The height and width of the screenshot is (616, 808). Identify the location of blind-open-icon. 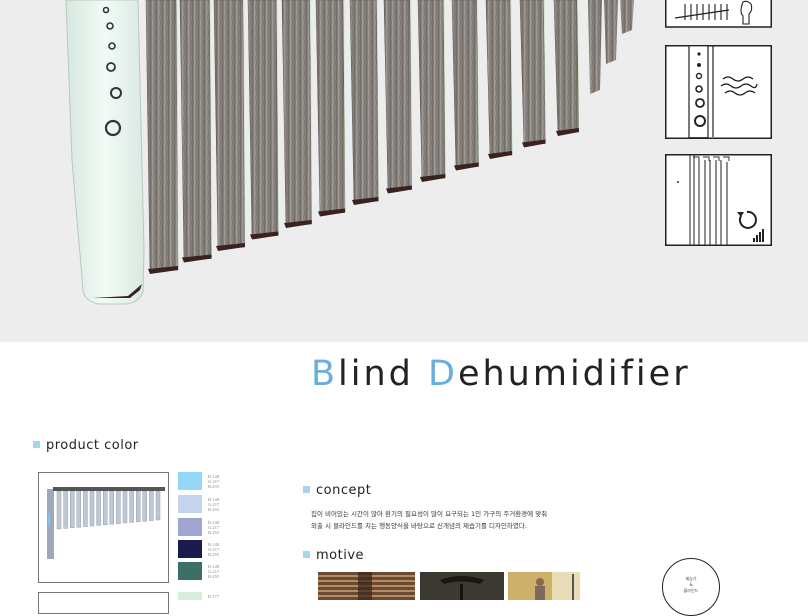
(718, 14).